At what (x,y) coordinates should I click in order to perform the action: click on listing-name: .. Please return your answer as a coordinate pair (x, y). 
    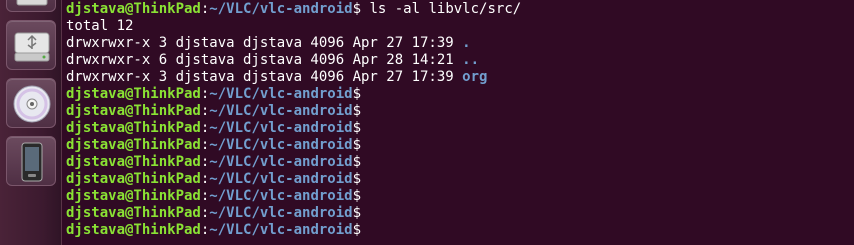
    Looking at the image, I should click on (466, 43).